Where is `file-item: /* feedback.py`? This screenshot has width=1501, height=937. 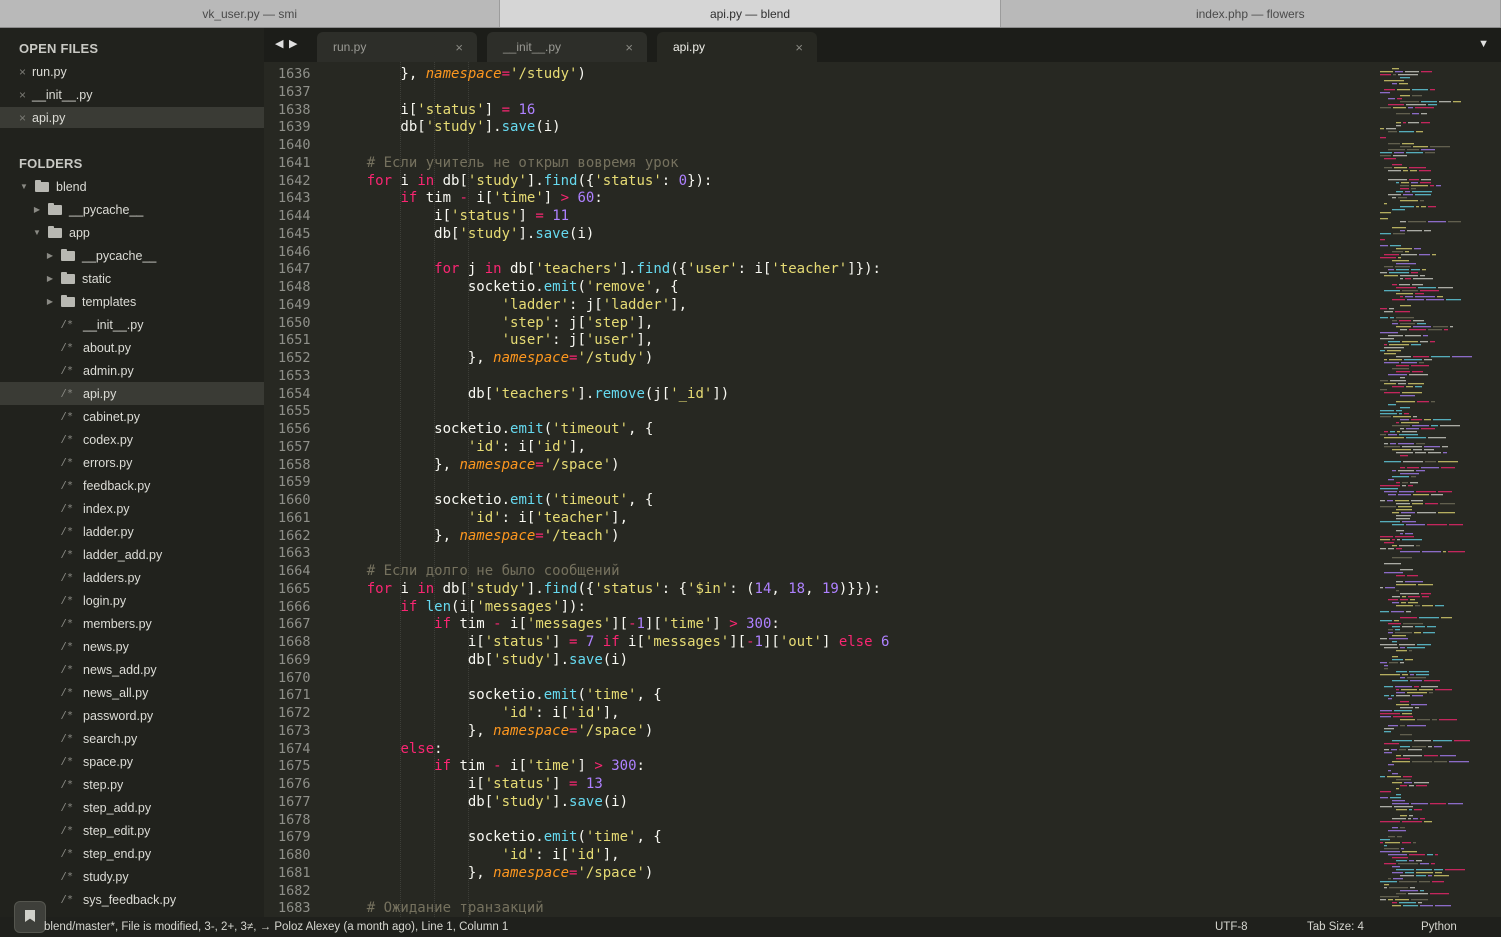 file-item: /* feedback.py is located at coordinates (132, 485).